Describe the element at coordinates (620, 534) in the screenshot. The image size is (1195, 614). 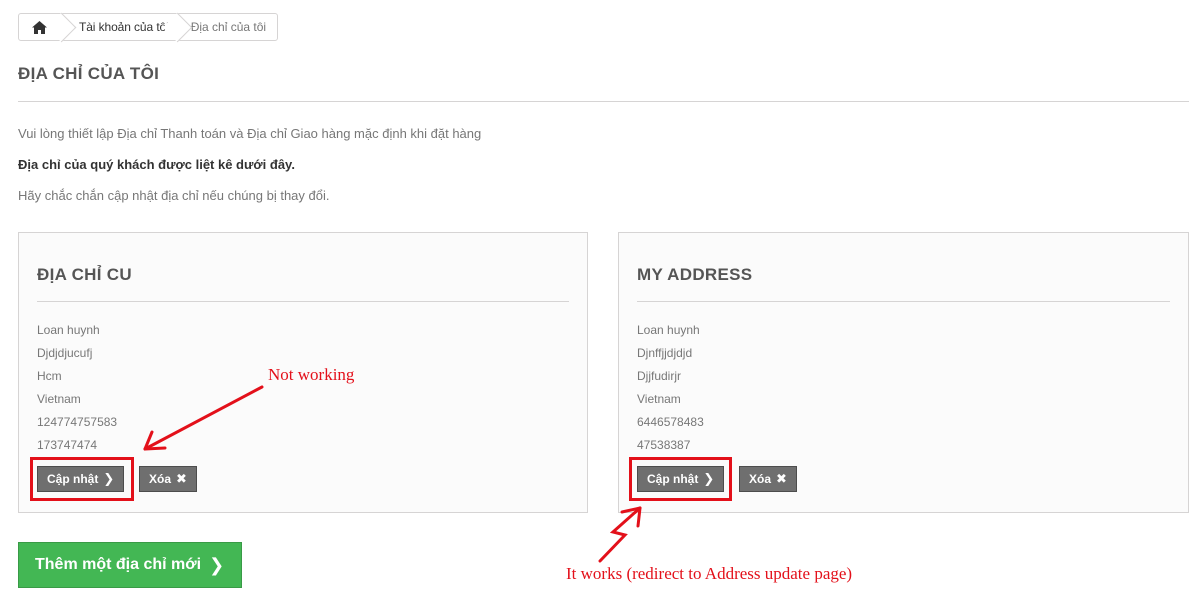
I see `arrow-works` at that location.